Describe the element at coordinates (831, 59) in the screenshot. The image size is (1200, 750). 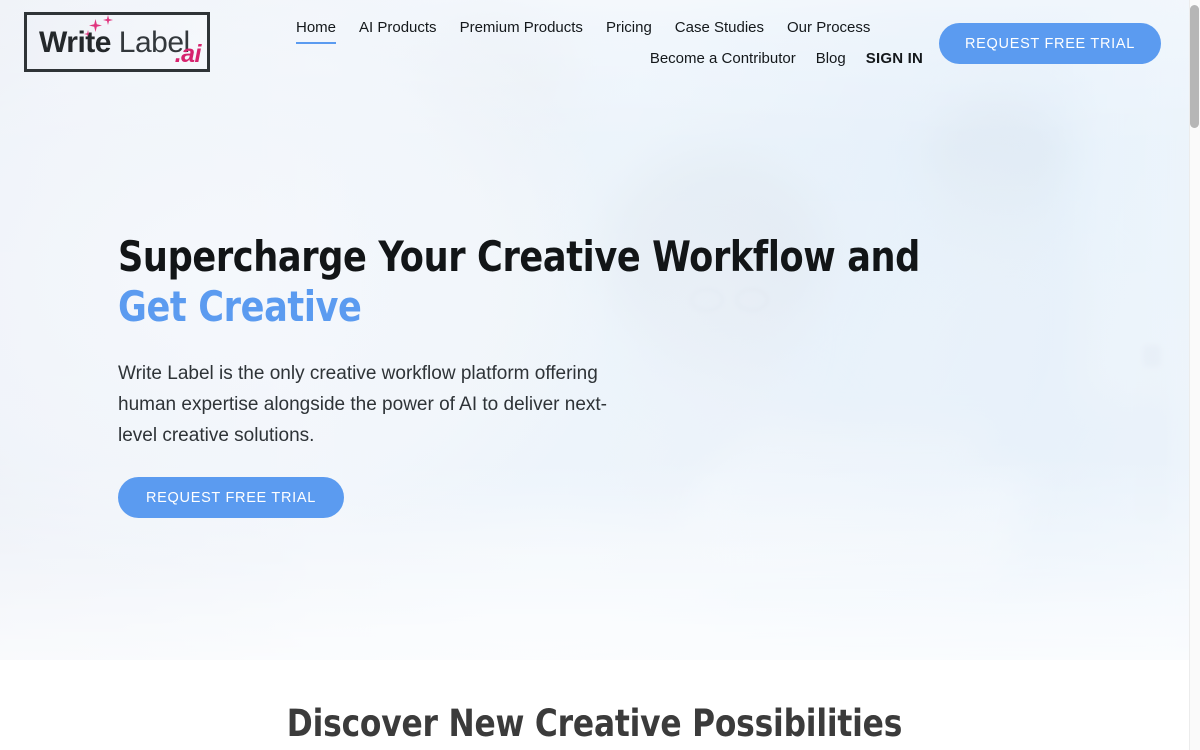
I see `nav-item-blog: Blog` at that location.